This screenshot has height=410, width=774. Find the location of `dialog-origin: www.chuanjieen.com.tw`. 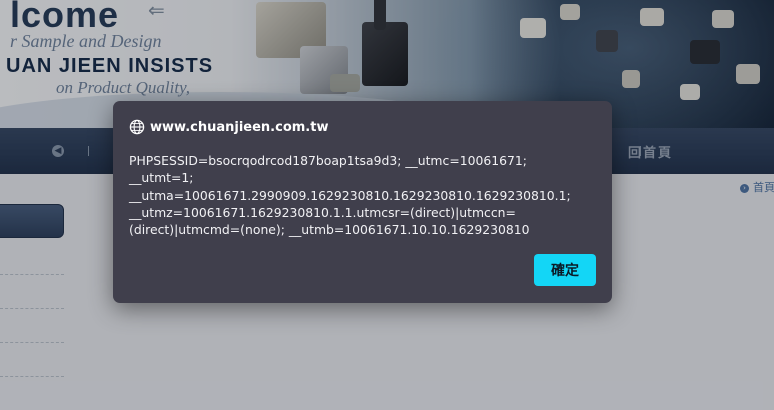

dialog-origin: www.chuanjieen.com.tw is located at coordinates (239, 127).